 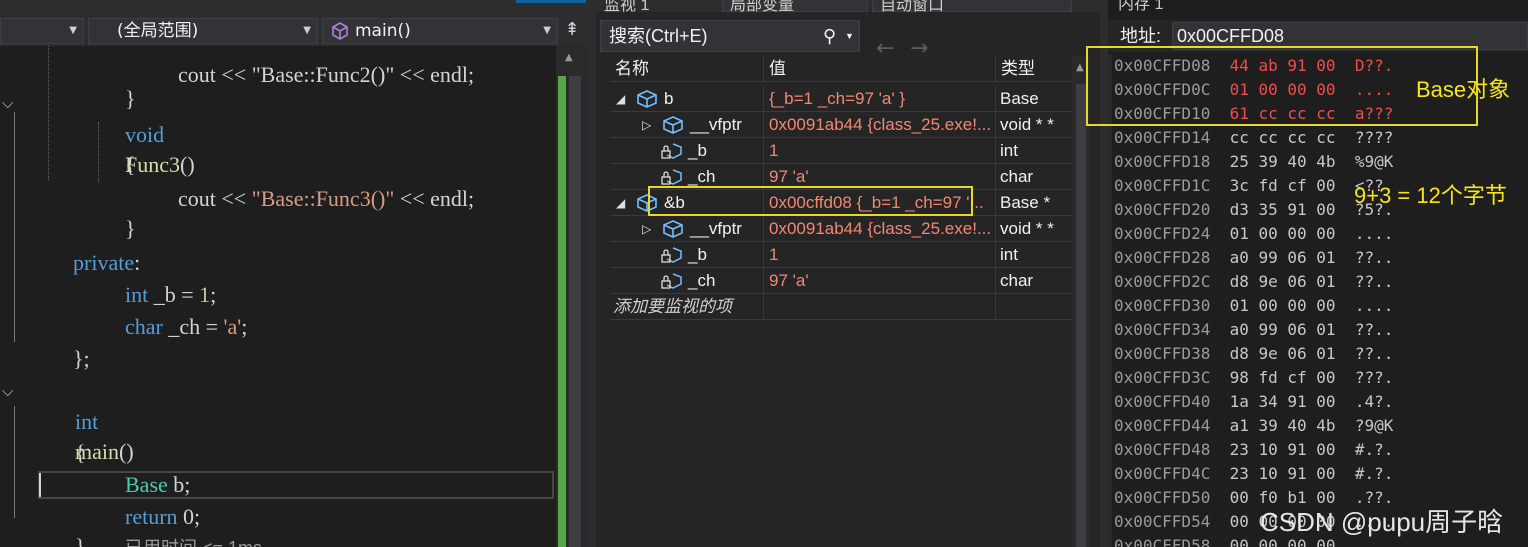 What do you see at coordinates (687, 281) in the screenshot?
I see `row-name-cell: _ch` at bounding box center [687, 281].